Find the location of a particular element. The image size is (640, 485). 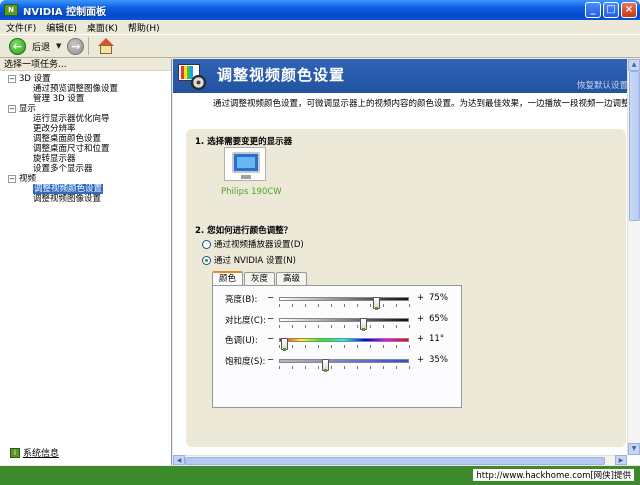

forward-arrow-icon: → is located at coordinates (76, 46).